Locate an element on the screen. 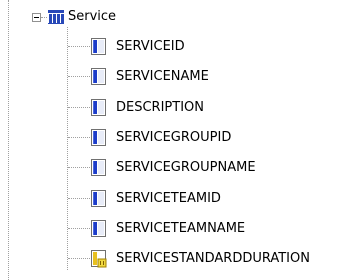  table-icon is located at coordinates (56, 17).